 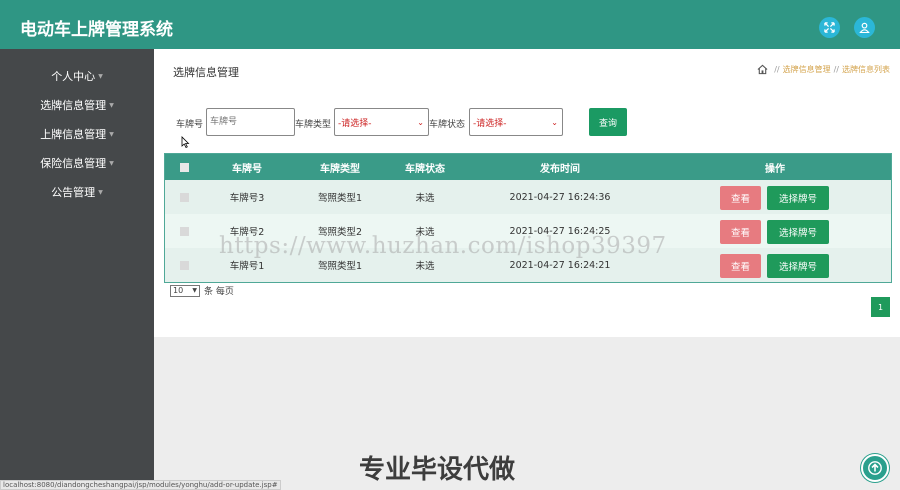 I want to click on plate-number-input, so click(x=250, y=122).